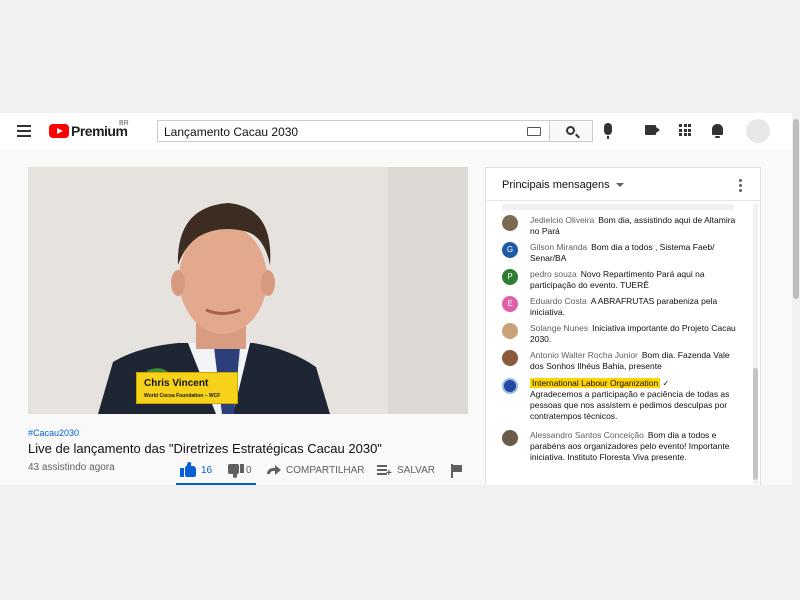 This screenshot has width=800, height=600. I want to click on youtube-play-icon, so click(59, 131).